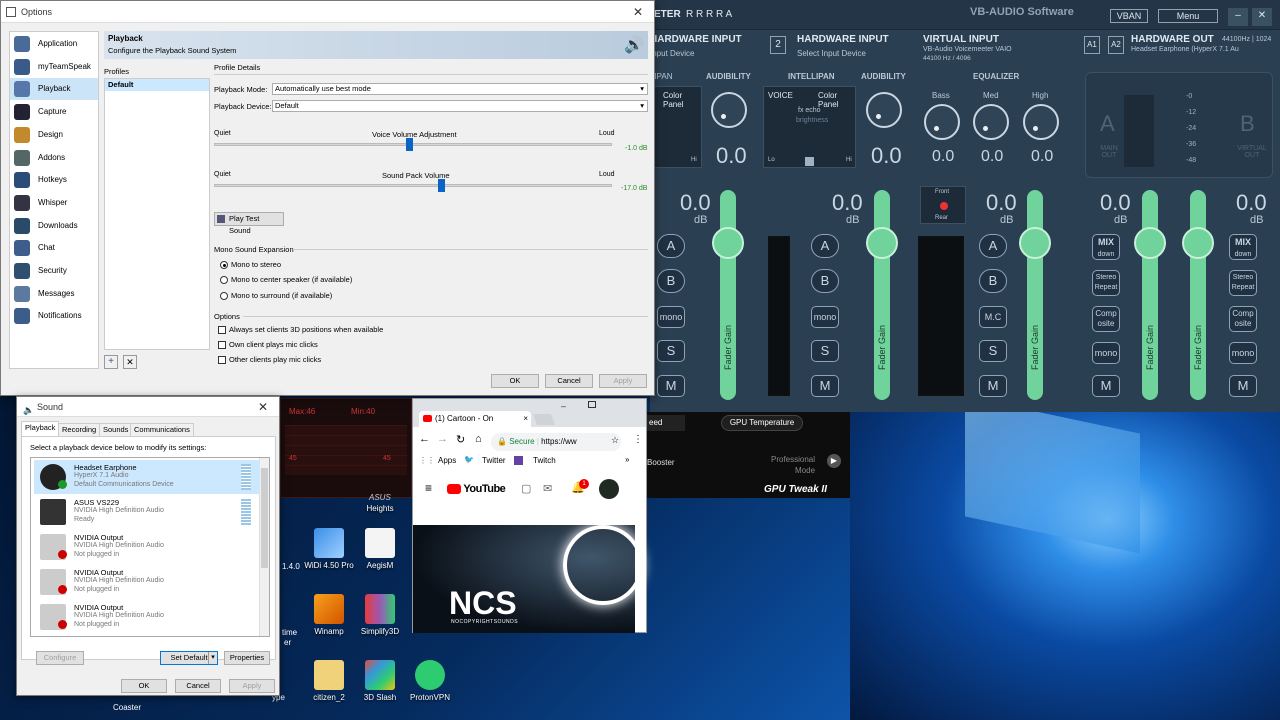  I want to click on tab-sounds: Sounds, so click(116, 429).